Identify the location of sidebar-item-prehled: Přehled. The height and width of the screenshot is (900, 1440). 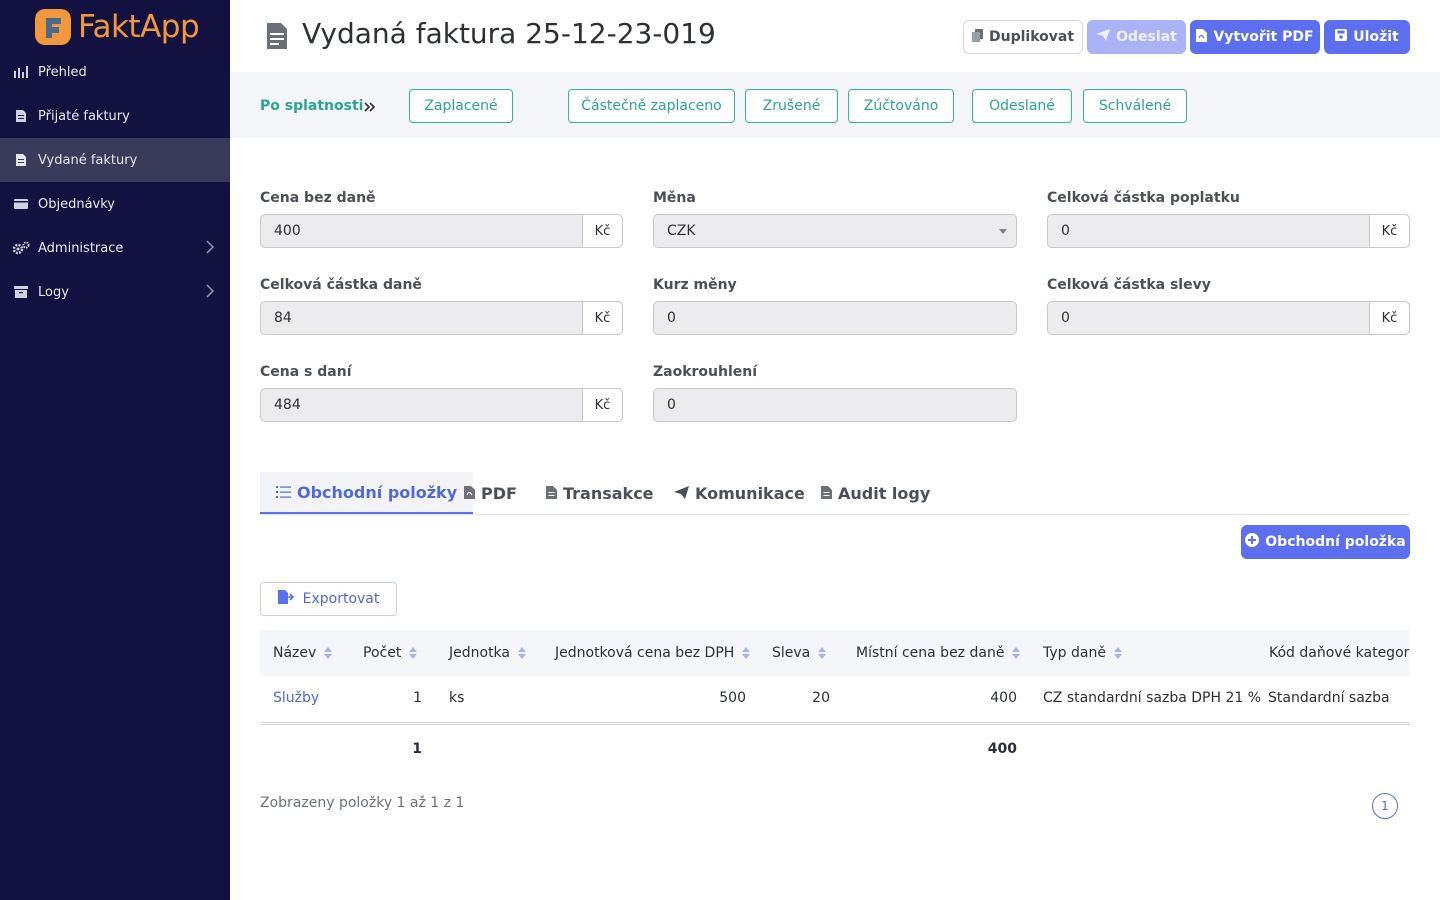
(115, 72).